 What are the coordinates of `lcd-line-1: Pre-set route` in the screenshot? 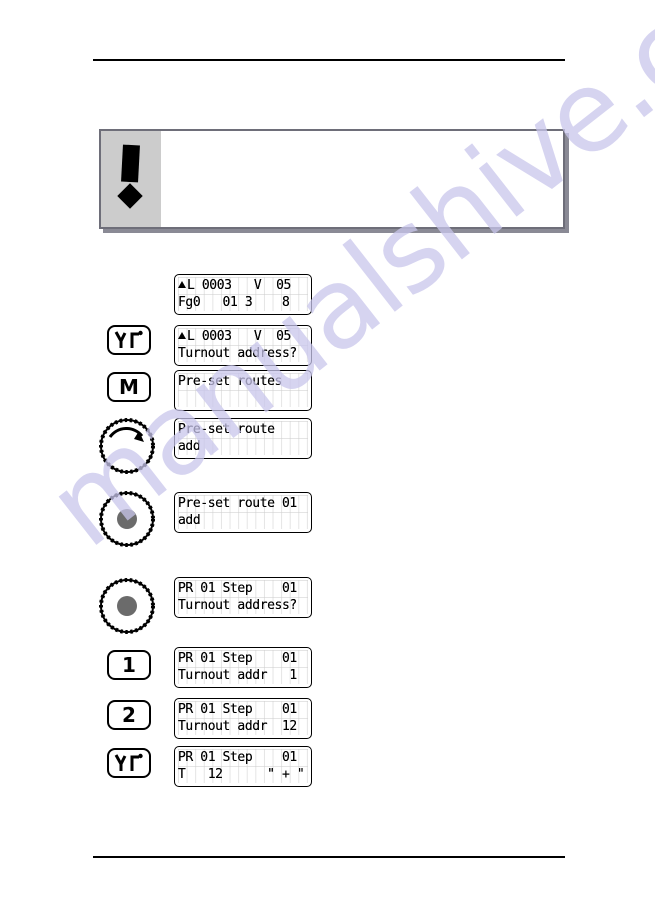 It's located at (243, 429).